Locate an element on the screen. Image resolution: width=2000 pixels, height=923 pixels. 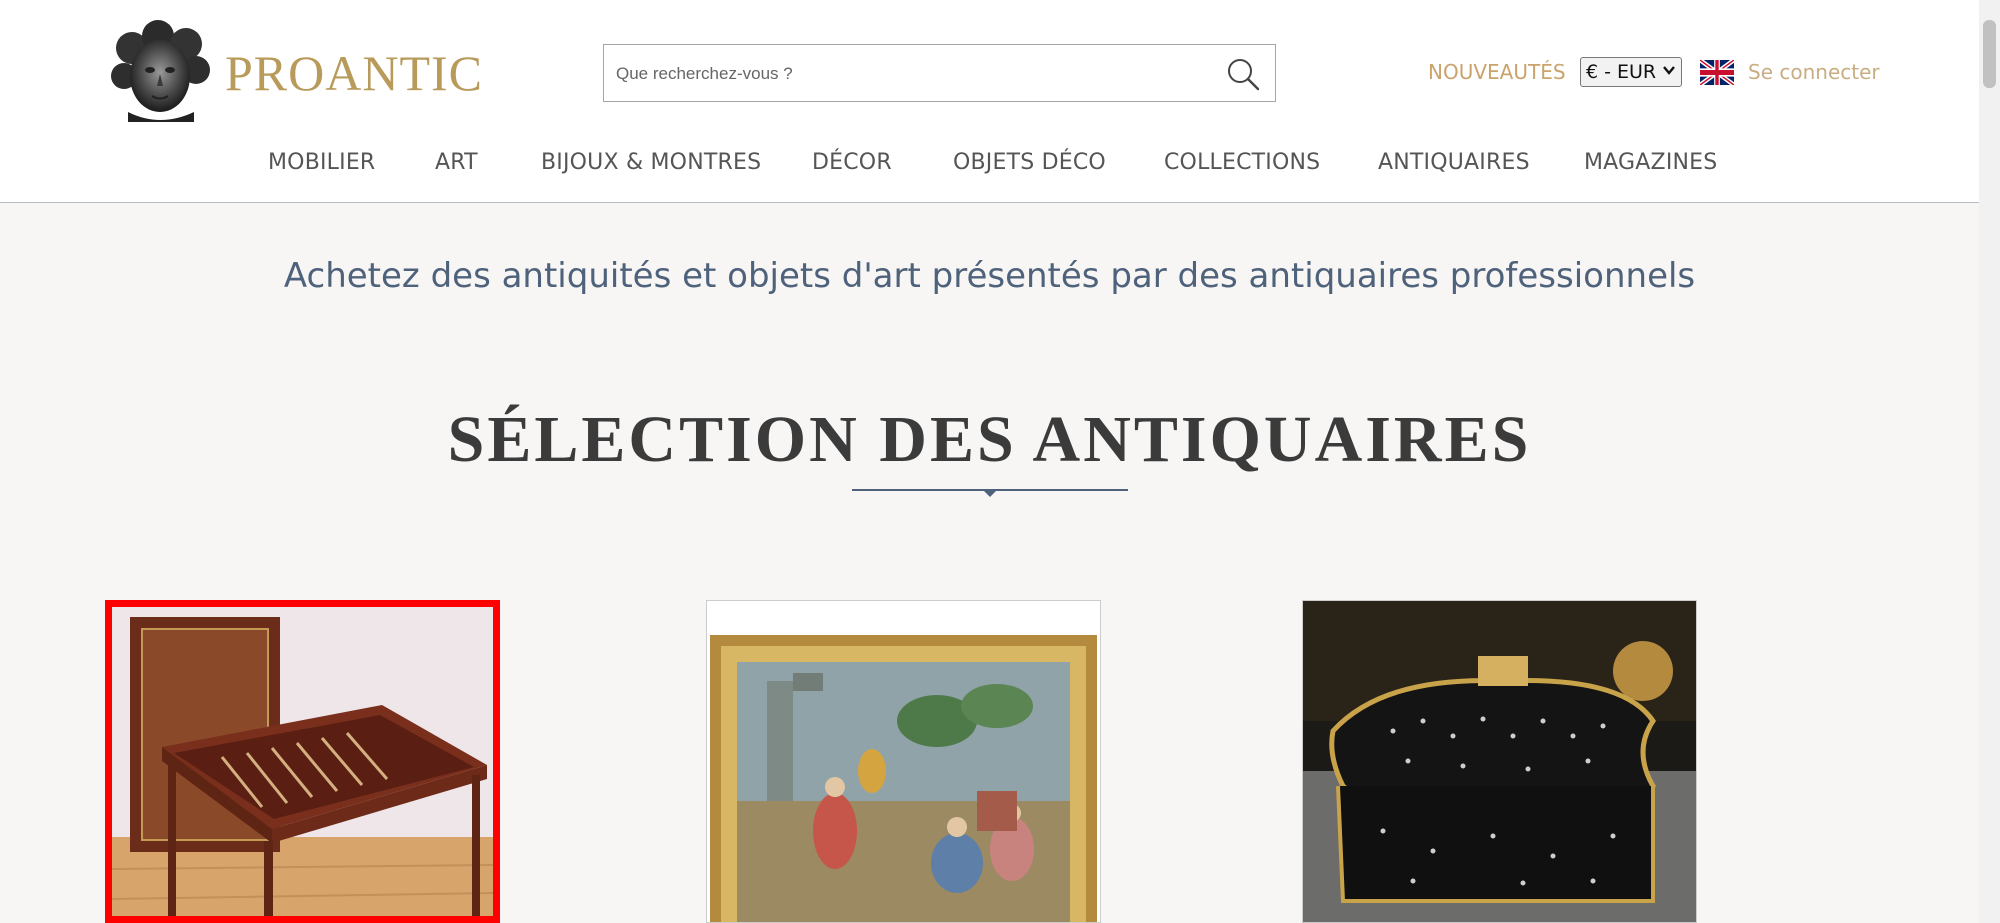
nav-item-magazines: MAGAZINES is located at coordinates (1650, 162).